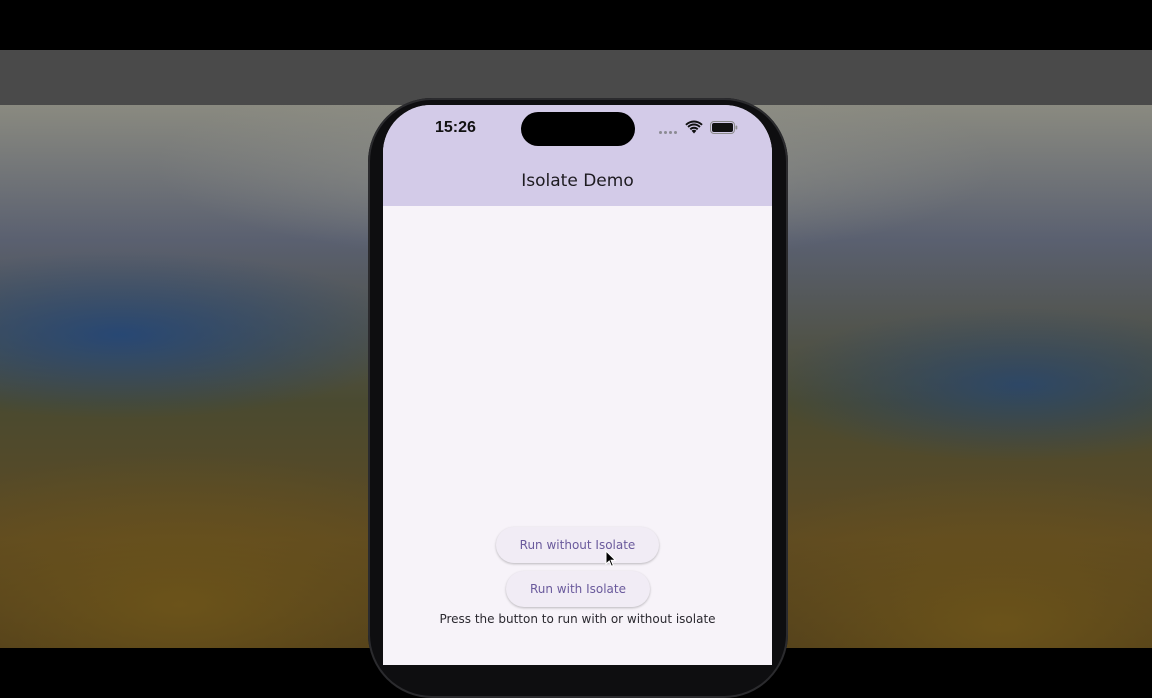 This screenshot has width=1152, height=698. I want to click on cellular-signal-icon, so click(668, 132).